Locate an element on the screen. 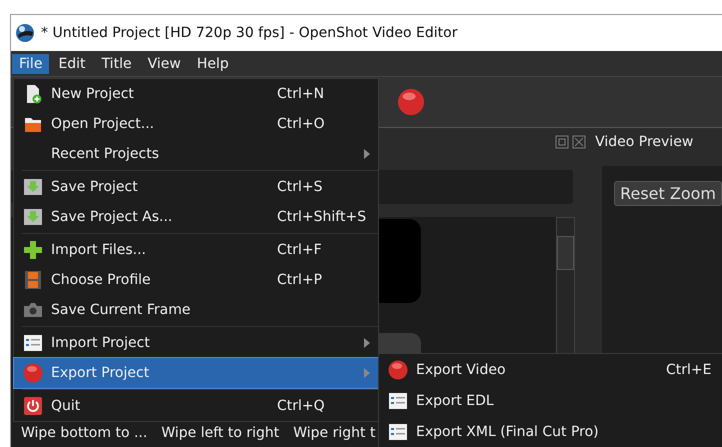 The height and width of the screenshot is (447, 722). menu-item: Recent Projects is located at coordinates (196, 154).